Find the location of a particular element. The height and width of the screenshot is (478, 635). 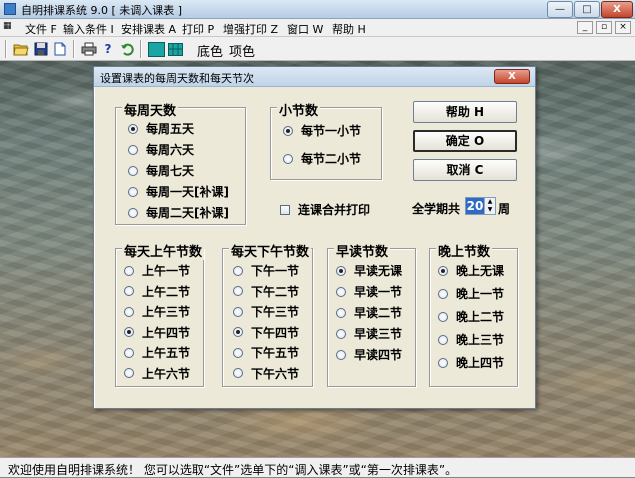

mdi-restore-button: ▫ is located at coordinates (604, 27).